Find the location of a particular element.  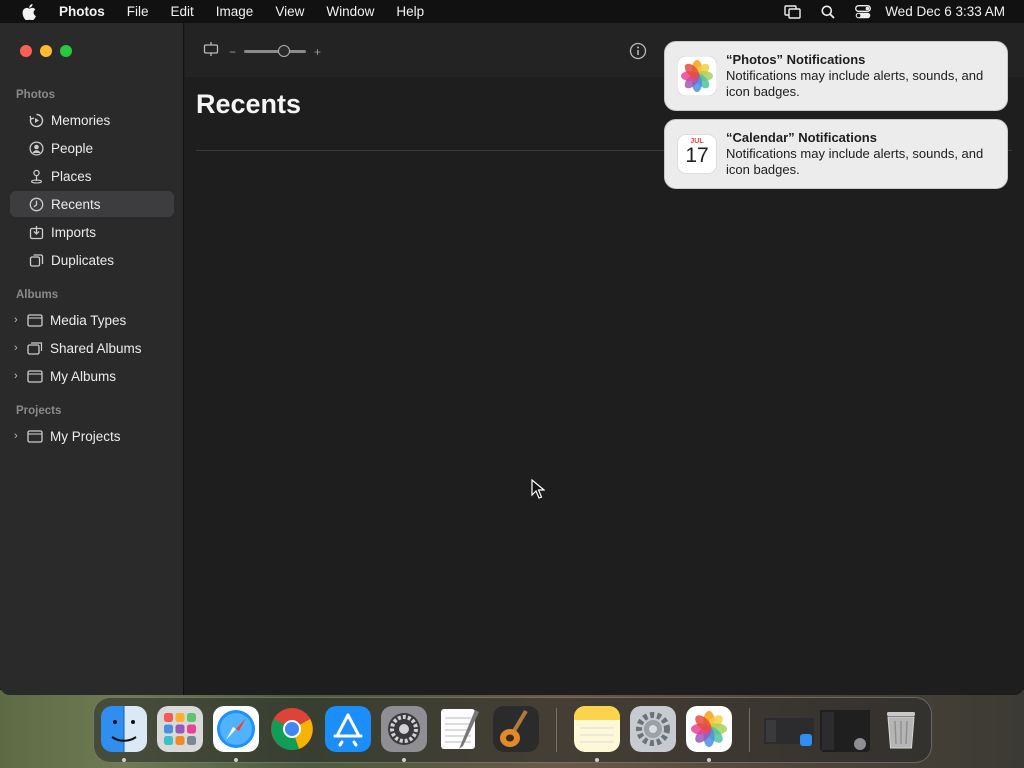

info-icon is located at coordinates (638, 51).